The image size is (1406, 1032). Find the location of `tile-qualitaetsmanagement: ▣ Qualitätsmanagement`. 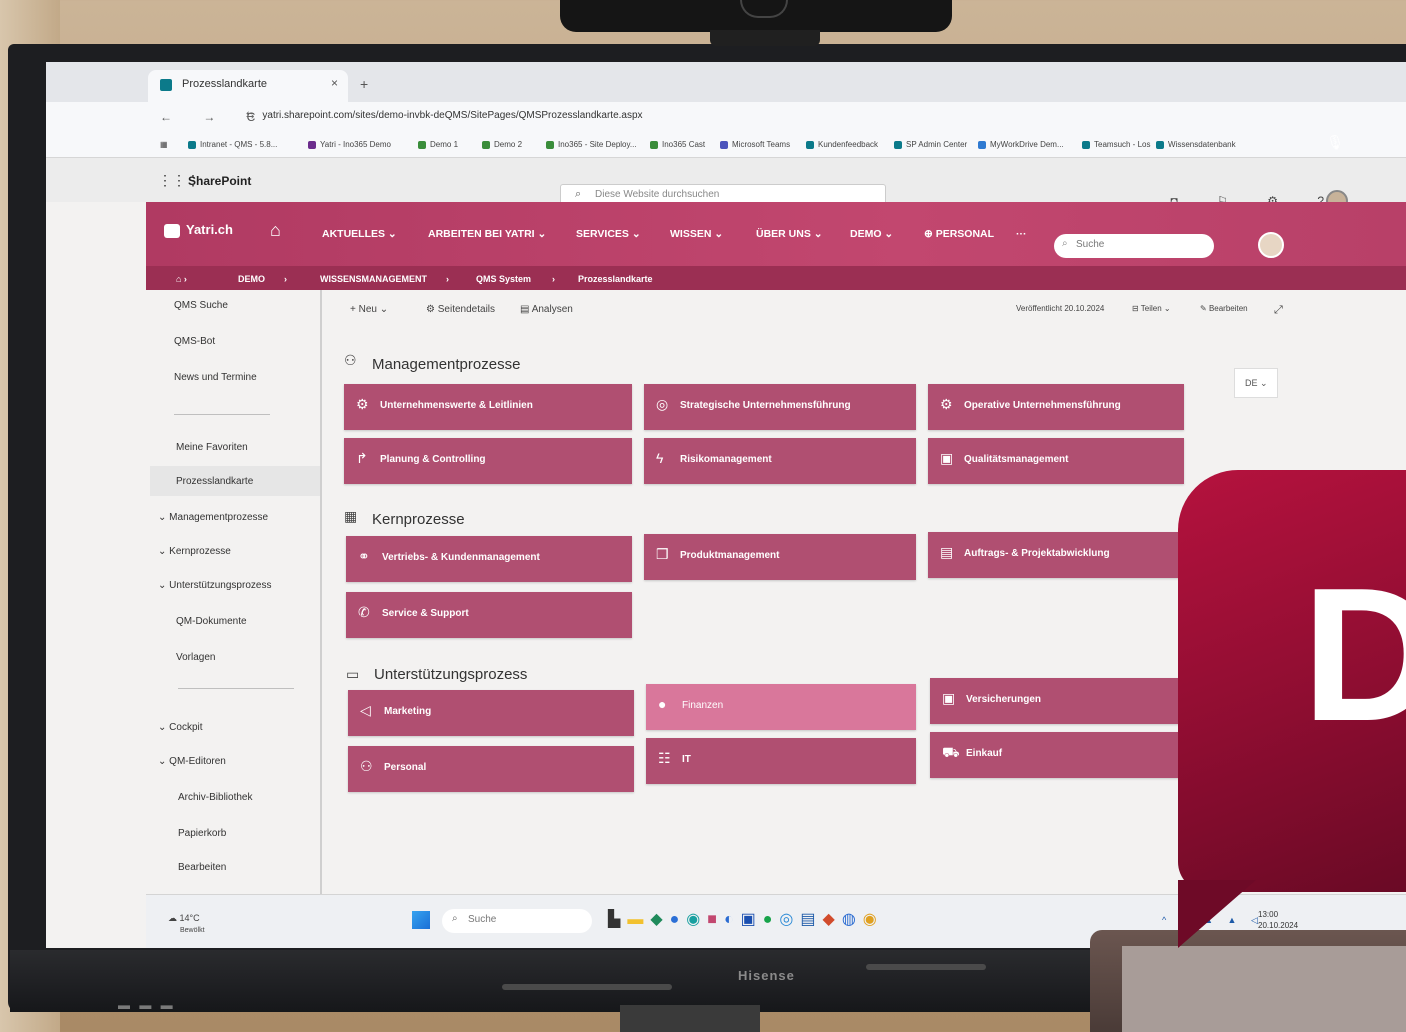

tile-qualitaetsmanagement: ▣ Qualitätsmanagement is located at coordinates (1056, 461).